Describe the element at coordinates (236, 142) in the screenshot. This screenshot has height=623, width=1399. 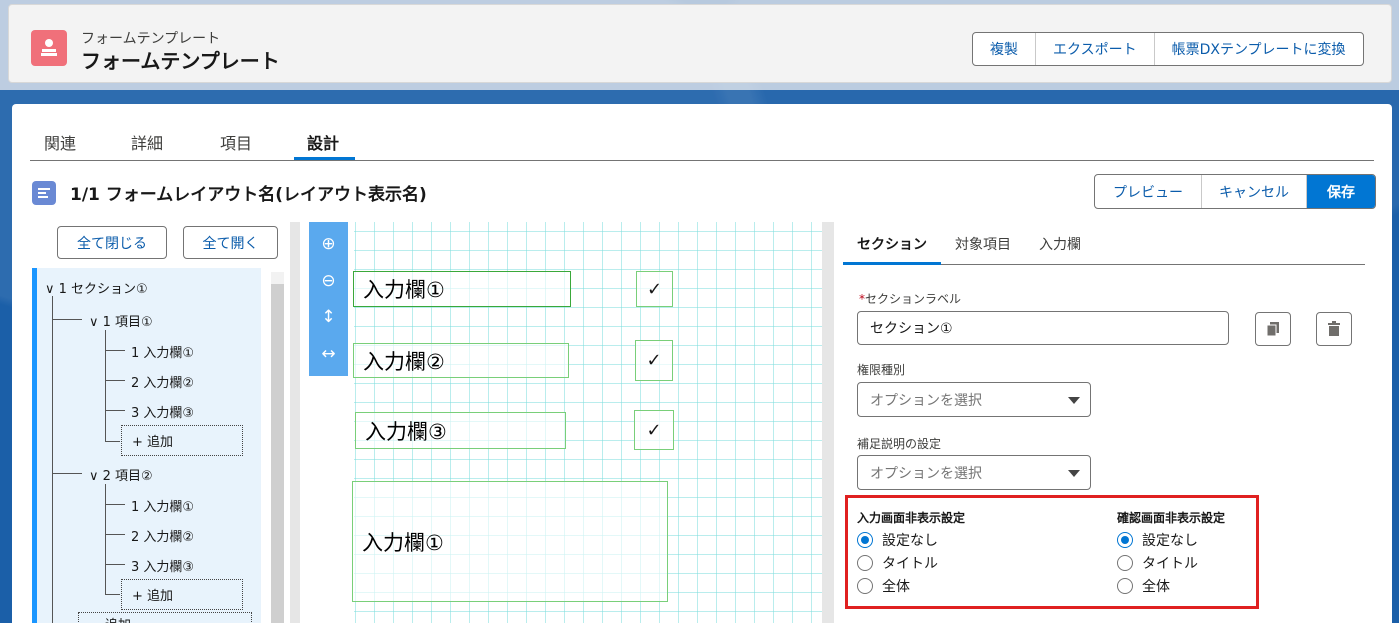
I see `tab-fields: 項目` at that location.